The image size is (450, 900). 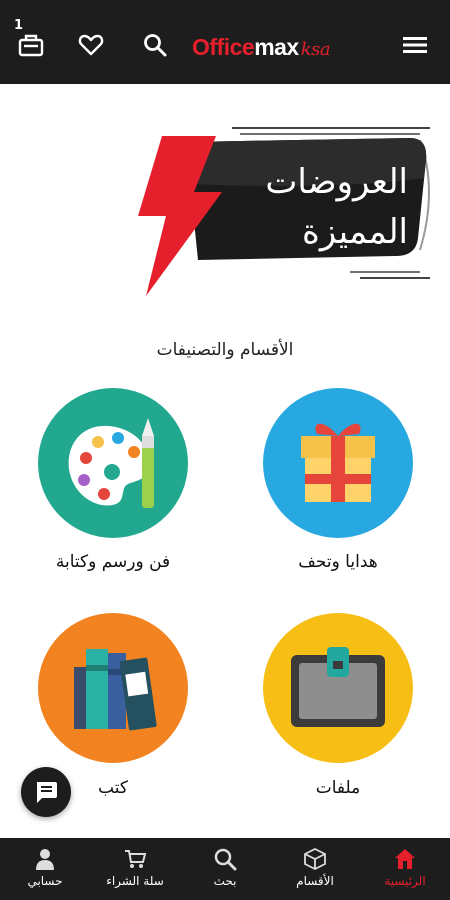 What do you see at coordinates (315, 859) in the screenshot?
I see `categories-icon` at bounding box center [315, 859].